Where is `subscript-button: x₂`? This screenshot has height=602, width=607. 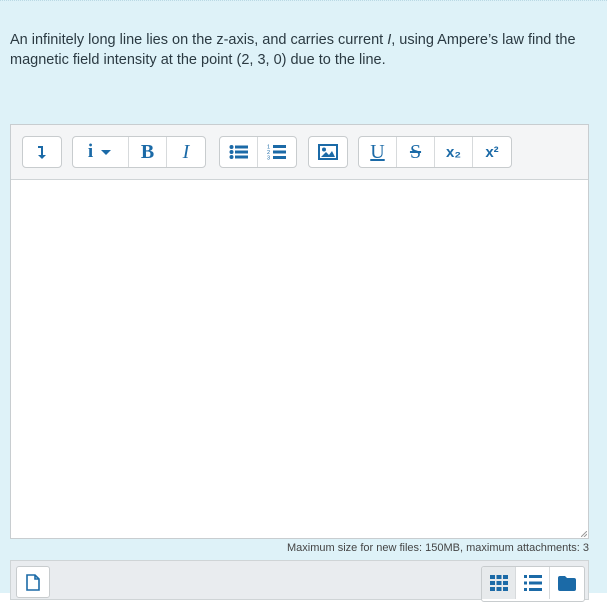 subscript-button: x₂ is located at coordinates (454, 152).